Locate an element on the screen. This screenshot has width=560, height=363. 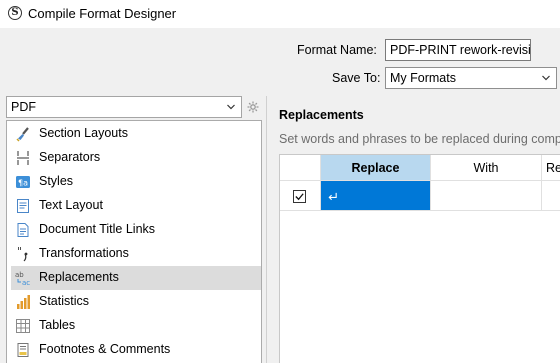
sidebar-item-styles: ¶a Styles is located at coordinates (136, 182).